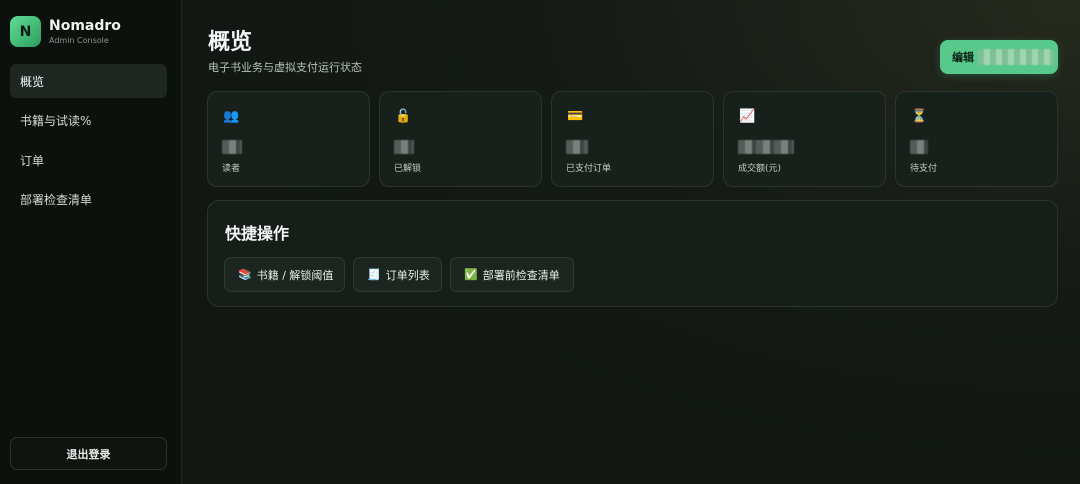  Describe the element at coordinates (407, 275) in the screenshot. I see `button-label: 订单列表` at that location.